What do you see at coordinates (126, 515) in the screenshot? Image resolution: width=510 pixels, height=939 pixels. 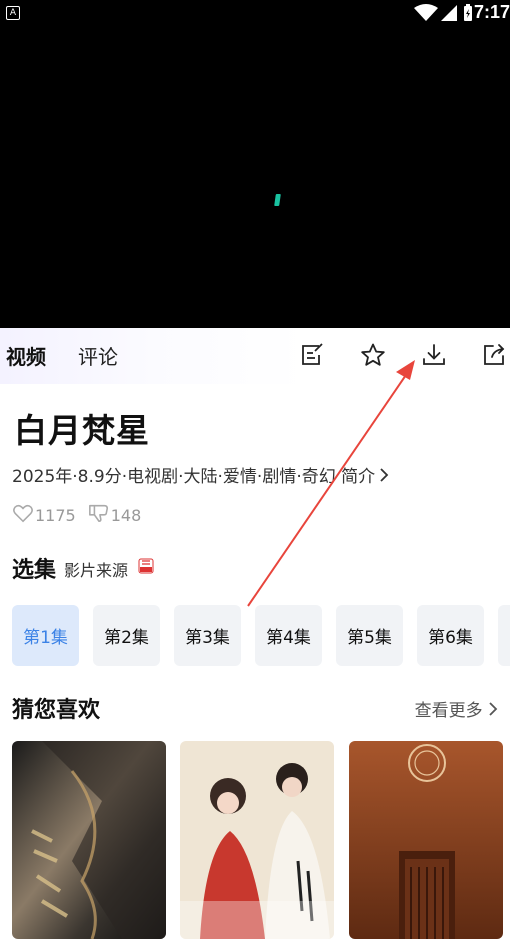 I see `dislike-count: 148` at bounding box center [126, 515].